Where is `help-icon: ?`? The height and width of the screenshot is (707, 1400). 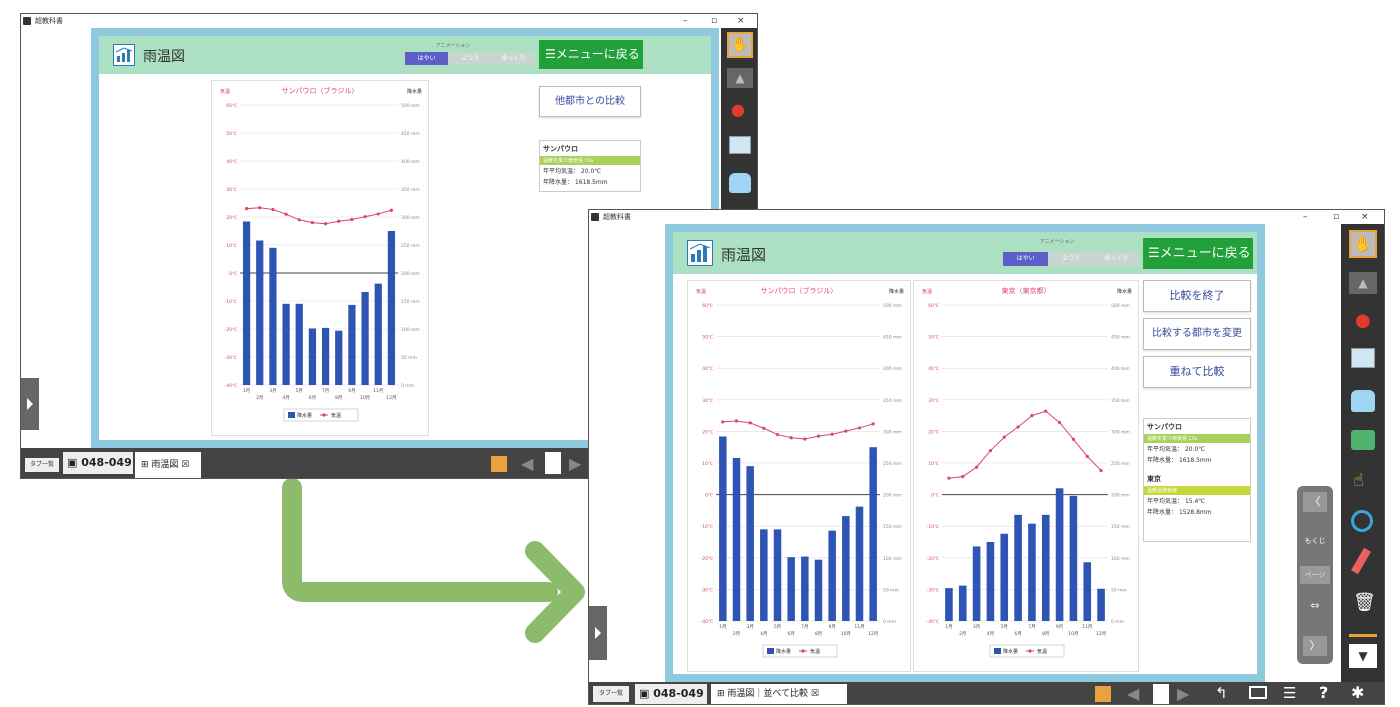
help-icon: ? is located at coordinates (1323, 692).